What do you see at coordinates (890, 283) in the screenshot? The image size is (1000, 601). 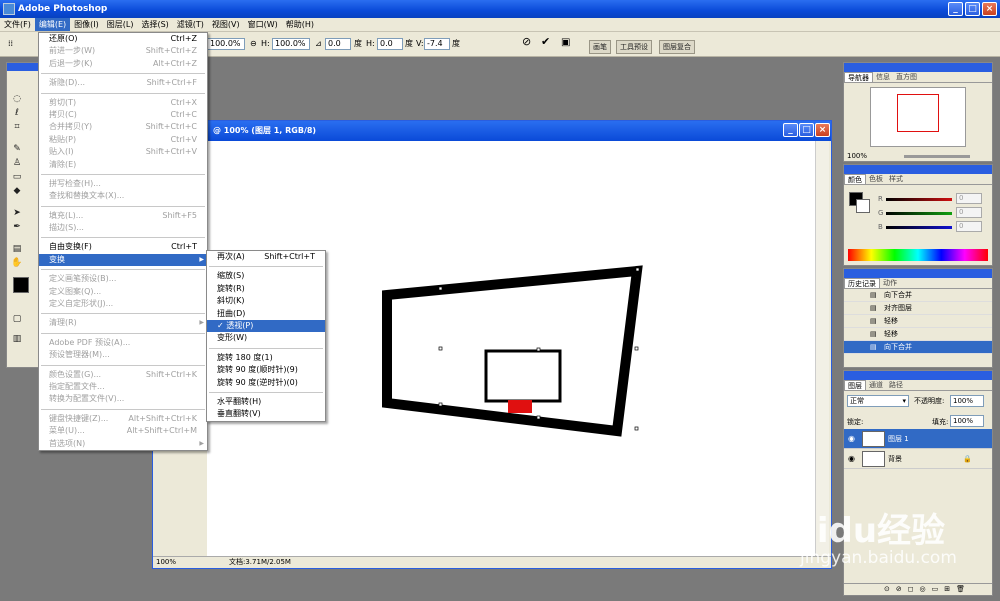 I see `tab-actions: 动作` at bounding box center [890, 283].